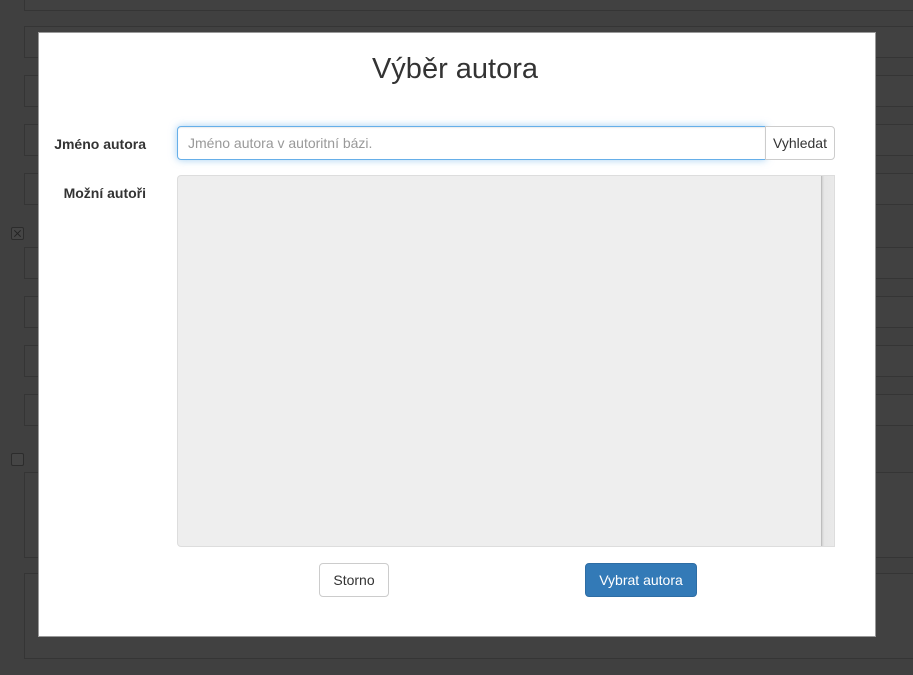 The image size is (913, 675). I want to click on background-row, so click(468, 5).